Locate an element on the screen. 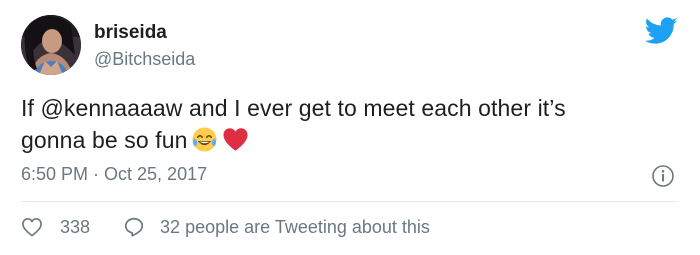 This screenshot has width=700, height=255. like-button: 338 is located at coordinates (55, 227).